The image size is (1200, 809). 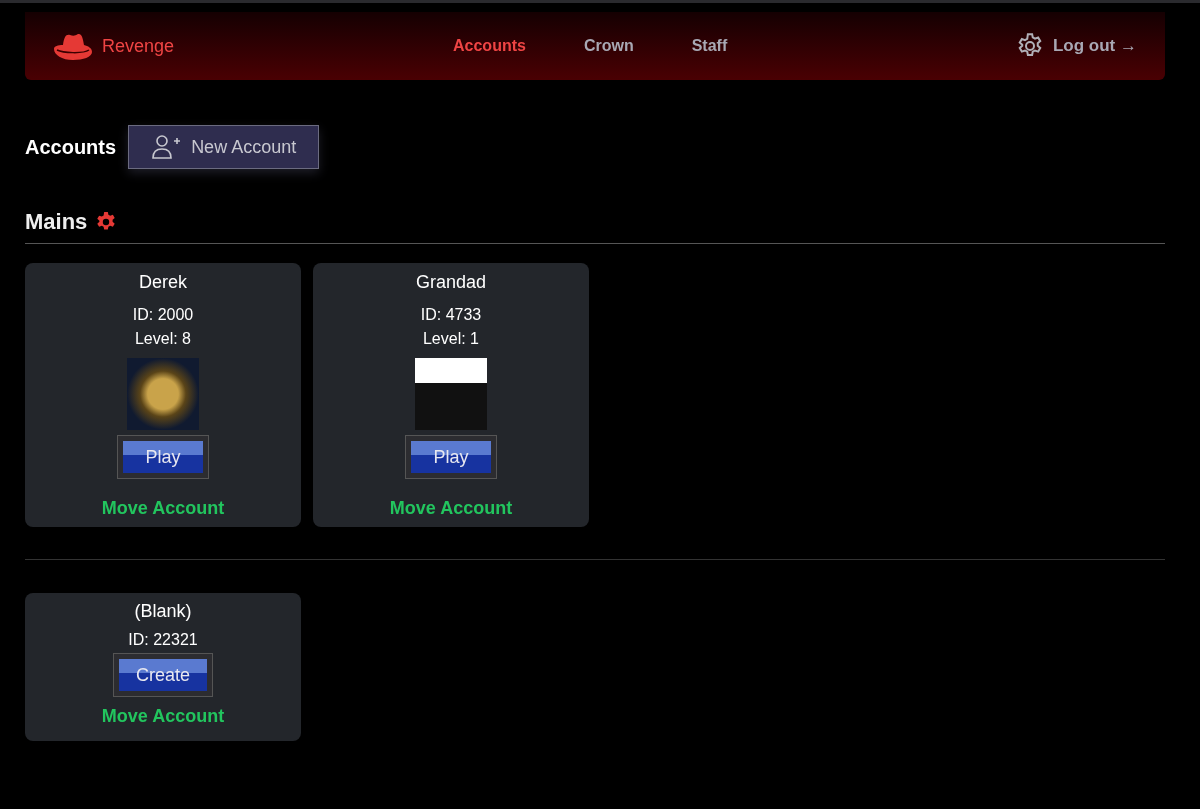 I want to click on nav-link: Staff, so click(x=709, y=46).